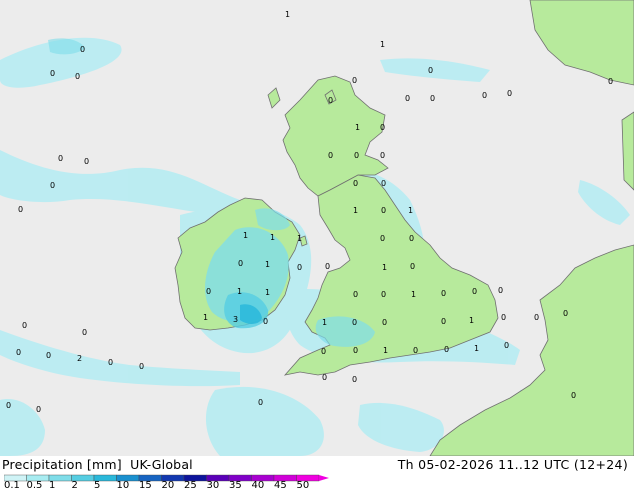 The height and width of the screenshot is (491, 634). What do you see at coordinates (145, 485) in the screenshot?
I see `colorbar-tick-label: 15` at bounding box center [145, 485].